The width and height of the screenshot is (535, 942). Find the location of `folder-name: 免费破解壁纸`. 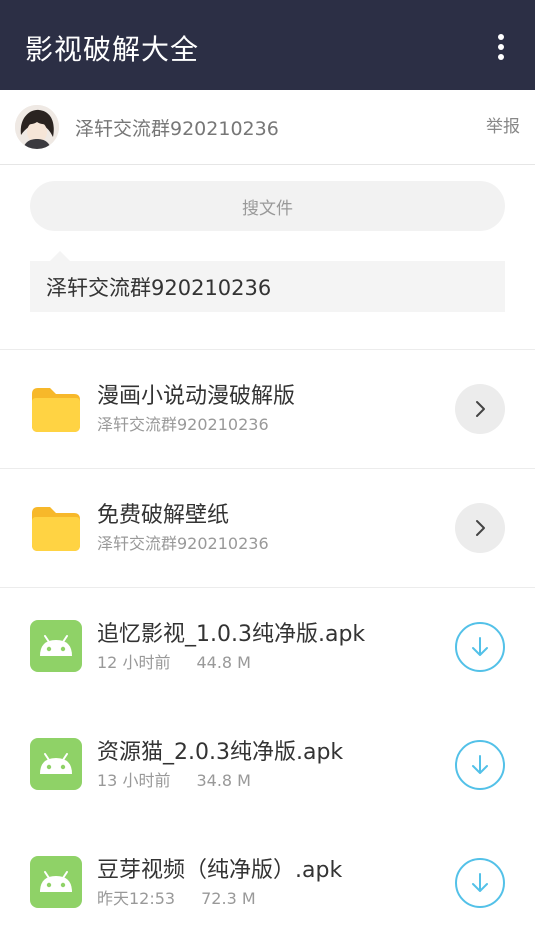

folder-name: 免费破解壁纸 is located at coordinates (163, 515).